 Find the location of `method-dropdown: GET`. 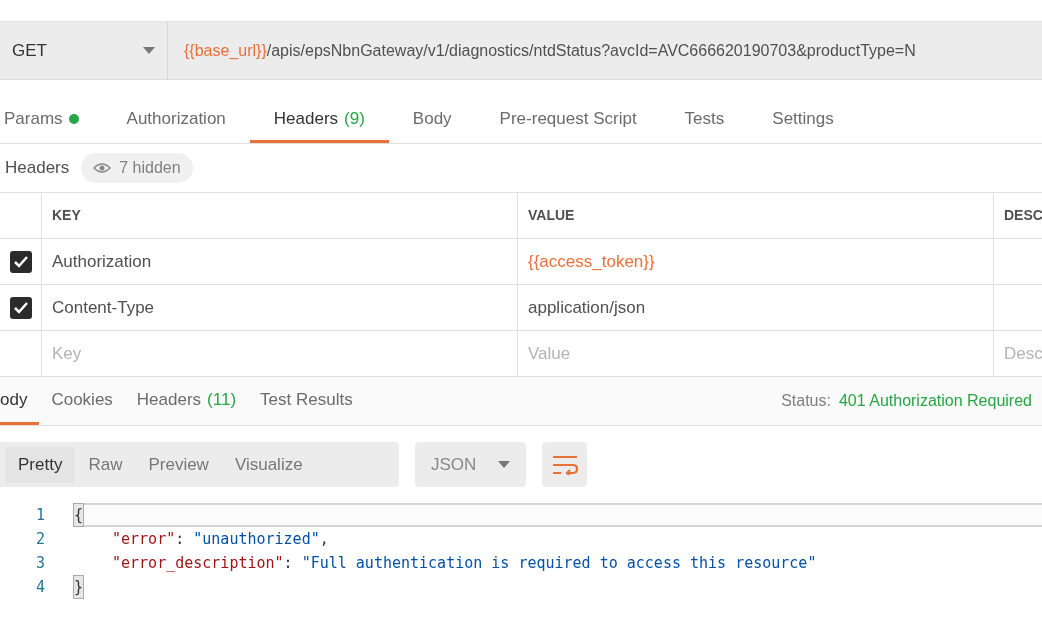

method-dropdown: GET is located at coordinates (84, 50).